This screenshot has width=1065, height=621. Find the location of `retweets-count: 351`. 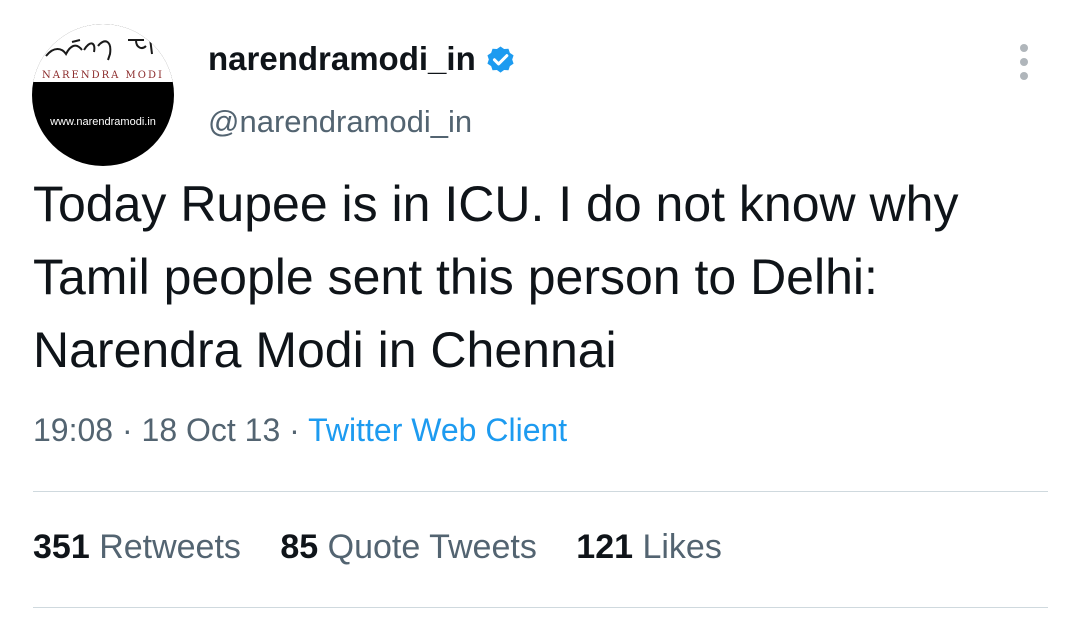

retweets-count: 351 is located at coordinates (61, 547).